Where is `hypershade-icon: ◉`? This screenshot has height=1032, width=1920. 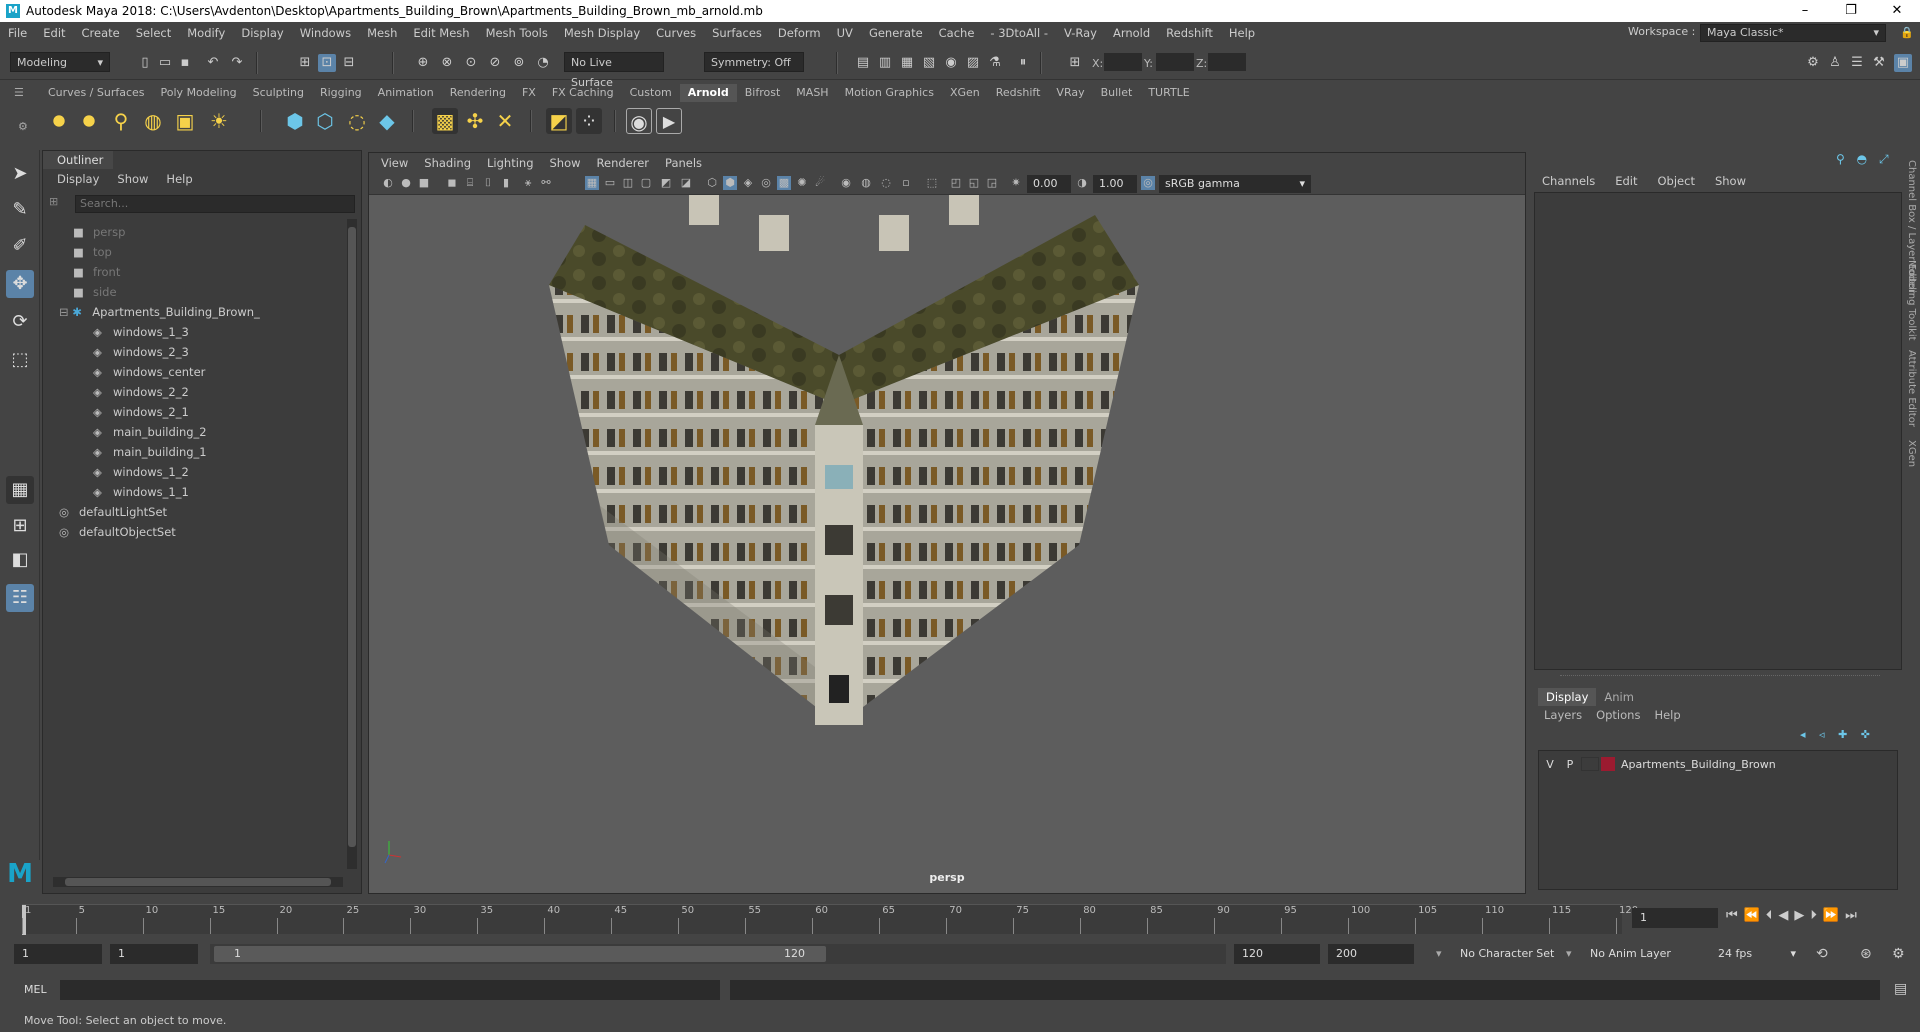
hypershade-icon: ◉ is located at coordinates (951, 63).